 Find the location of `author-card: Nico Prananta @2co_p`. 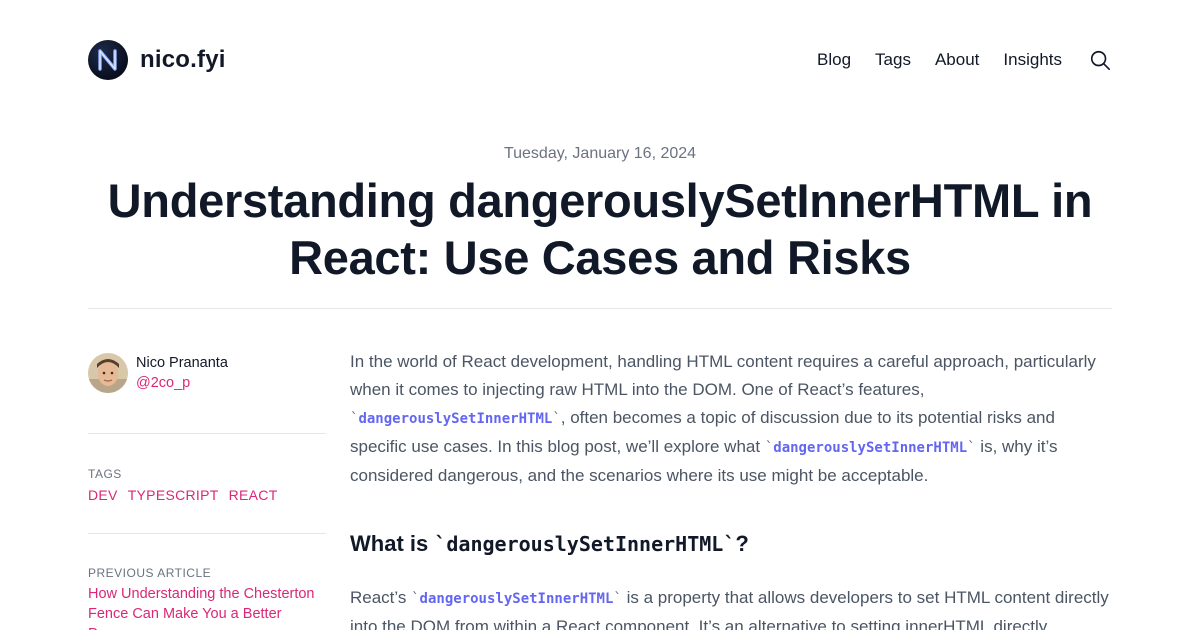

author-card: Nico Prananta @2co_p is located at coordinates (207, 373).